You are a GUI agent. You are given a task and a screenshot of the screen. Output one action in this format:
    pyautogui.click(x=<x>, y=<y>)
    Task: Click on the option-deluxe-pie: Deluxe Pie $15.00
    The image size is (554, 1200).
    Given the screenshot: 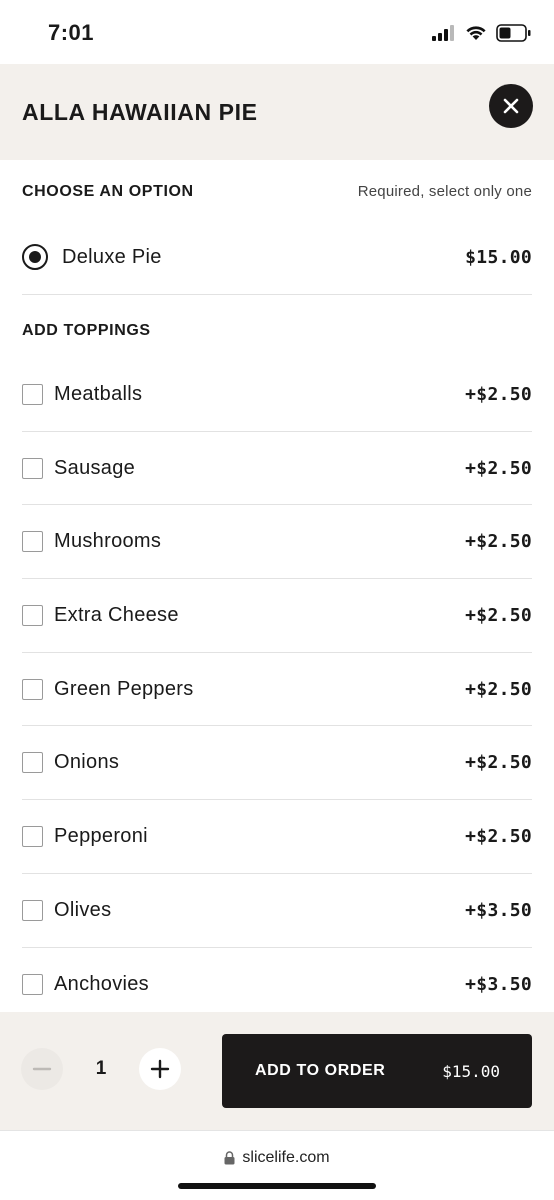 What is the action you would take?
    pyautogui.click(x=277, y=257)
    